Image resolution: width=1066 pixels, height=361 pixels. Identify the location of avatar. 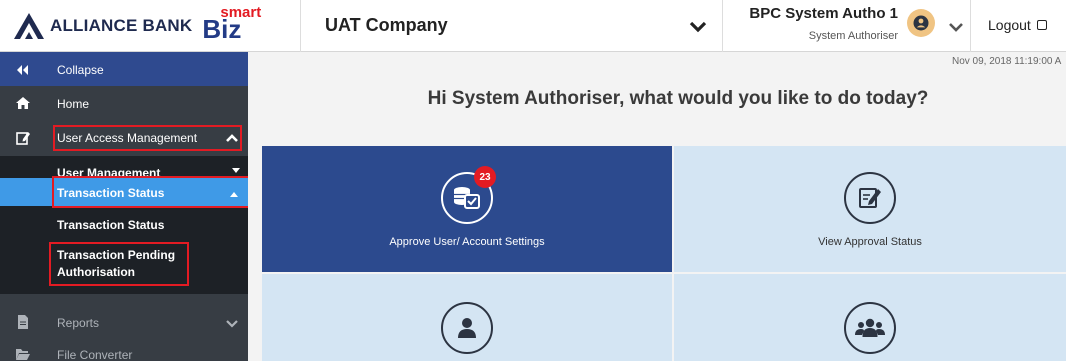
(921, 23).